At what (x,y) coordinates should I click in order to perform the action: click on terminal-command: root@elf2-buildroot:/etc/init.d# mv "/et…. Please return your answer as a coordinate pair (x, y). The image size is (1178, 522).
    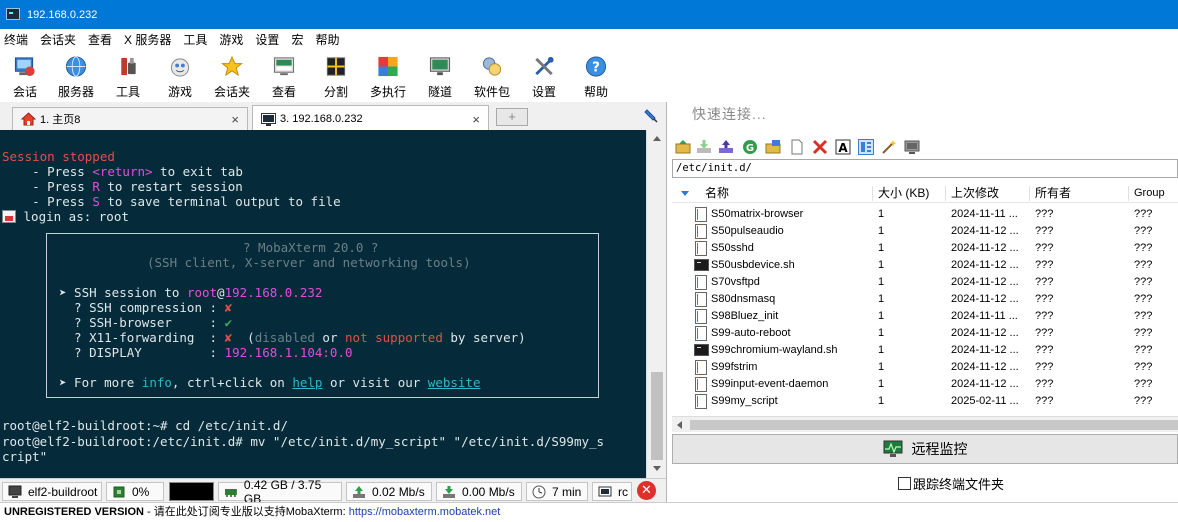
    Looking at the image, I should click on (303, 441).